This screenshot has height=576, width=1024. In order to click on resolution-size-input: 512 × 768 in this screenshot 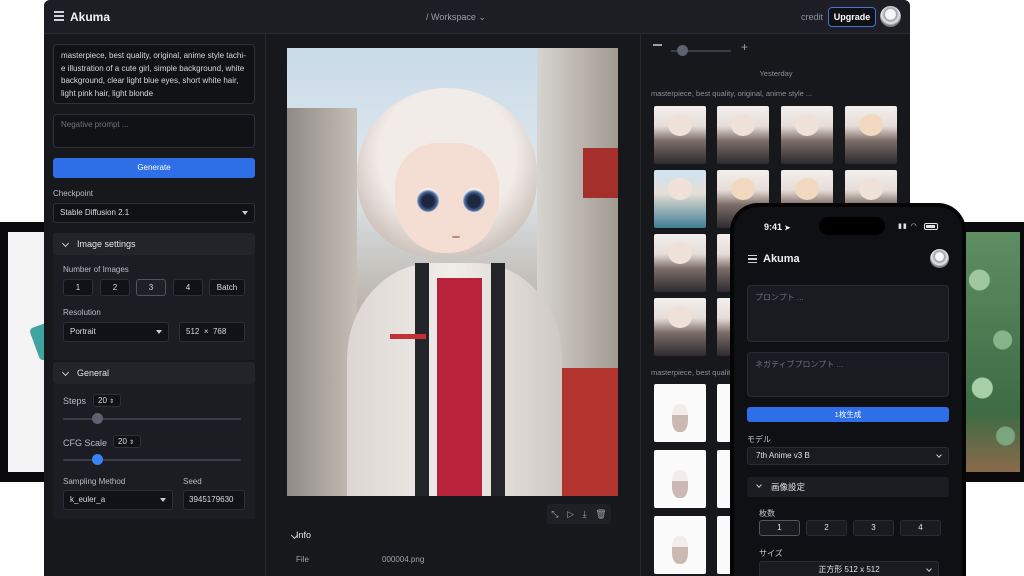, I will do `click(212, 332)`.